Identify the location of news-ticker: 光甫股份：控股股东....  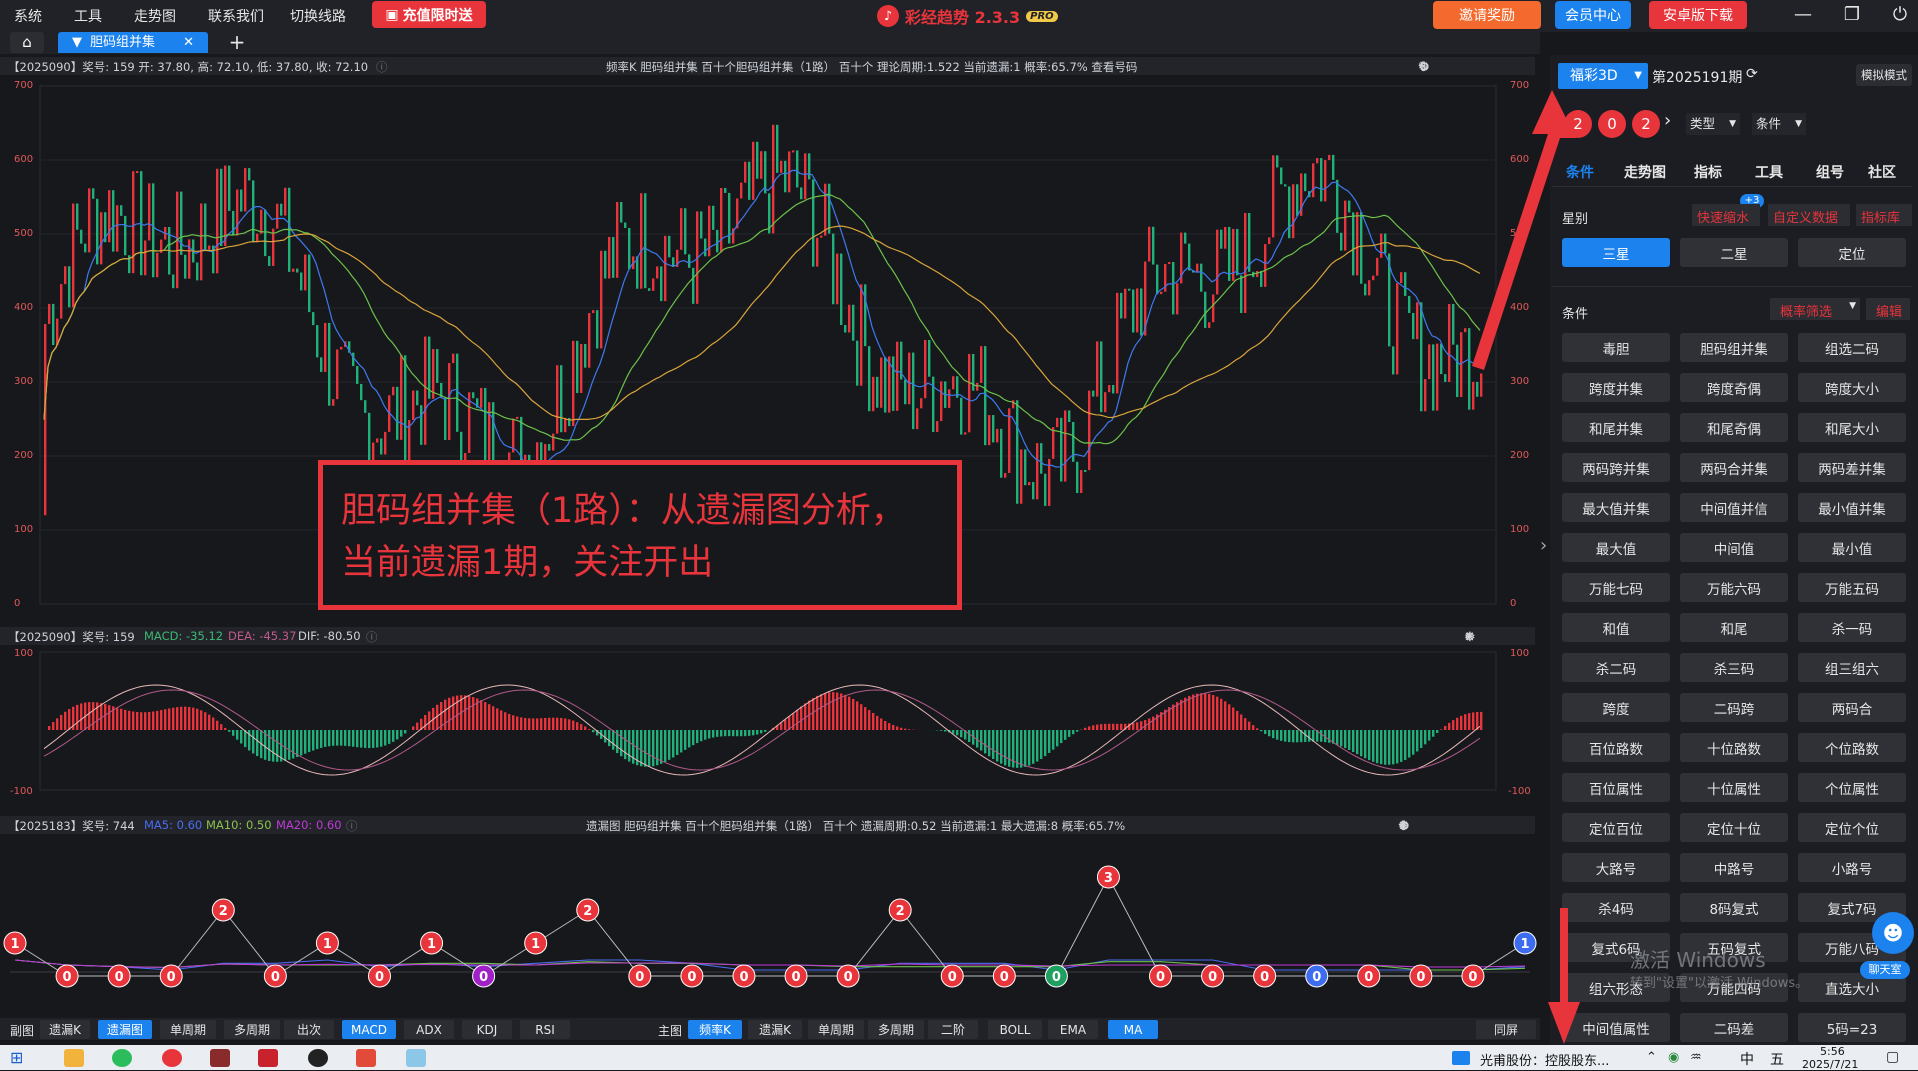
(1544, 1059).